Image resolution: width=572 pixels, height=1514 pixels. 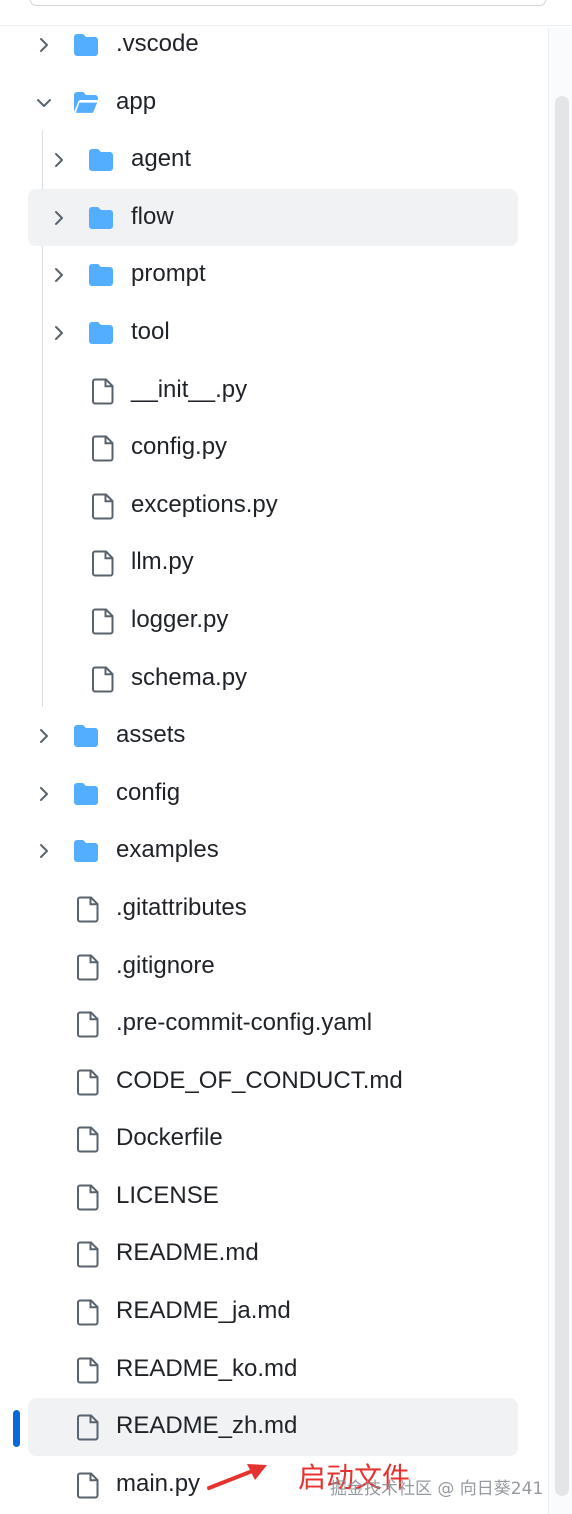 What do you see at coordinates (203, 1311) in the screenshot?
I see `tree-item-label: README_ja.md` at bounding box center [203, 1311].